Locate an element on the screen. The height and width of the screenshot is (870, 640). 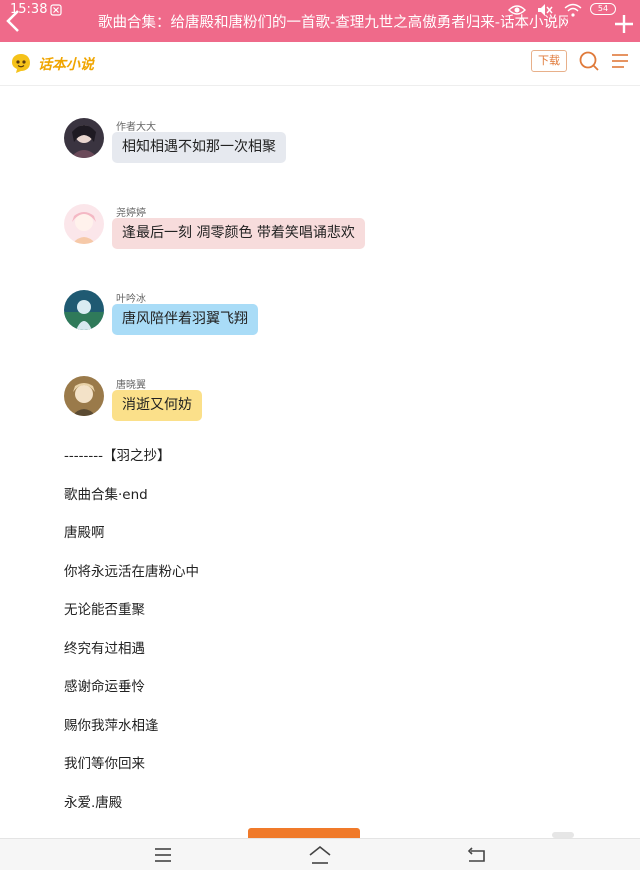
text-line: 我们等你回来 is located at coordinates (104, 764).